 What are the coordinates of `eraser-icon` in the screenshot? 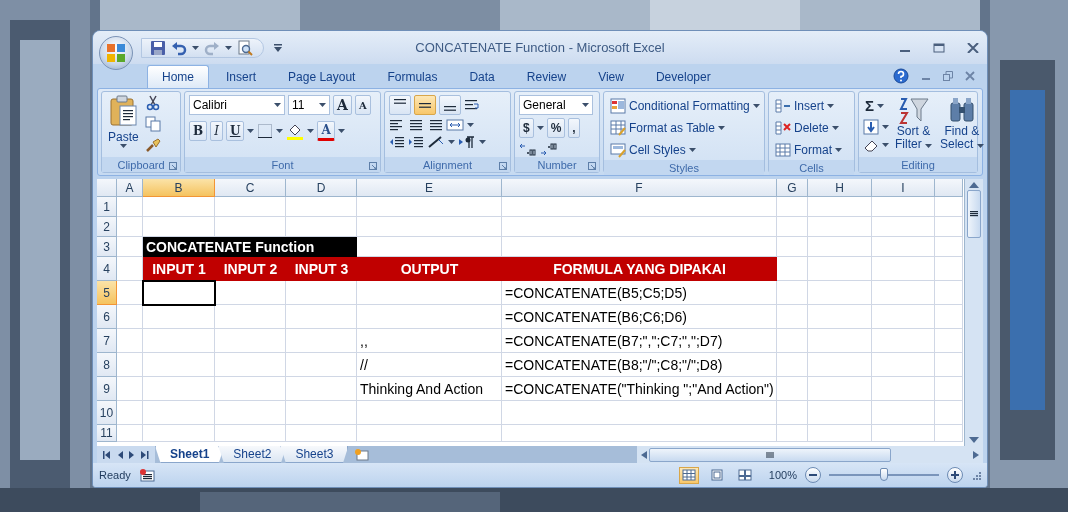 It's located at (871, 145).